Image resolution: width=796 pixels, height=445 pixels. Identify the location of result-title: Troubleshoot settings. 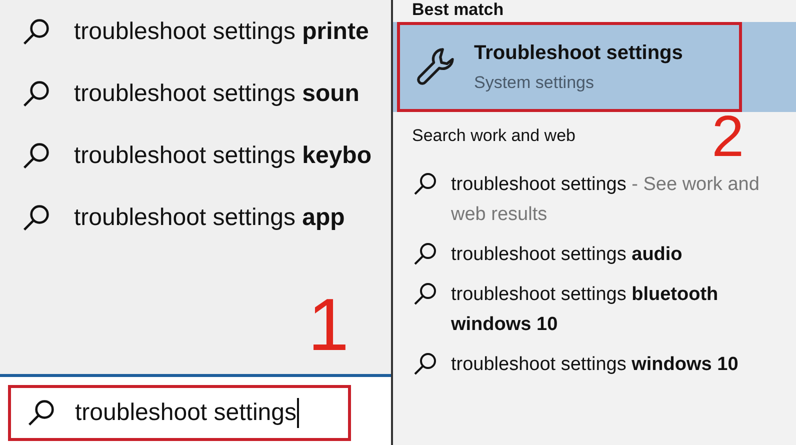
(578, 53).